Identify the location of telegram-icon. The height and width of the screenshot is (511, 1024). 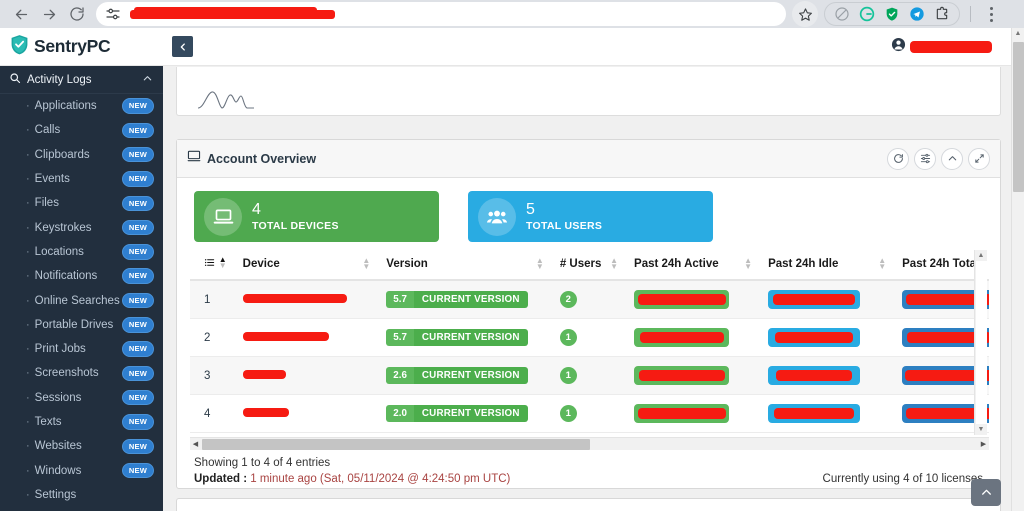
(917, 14).